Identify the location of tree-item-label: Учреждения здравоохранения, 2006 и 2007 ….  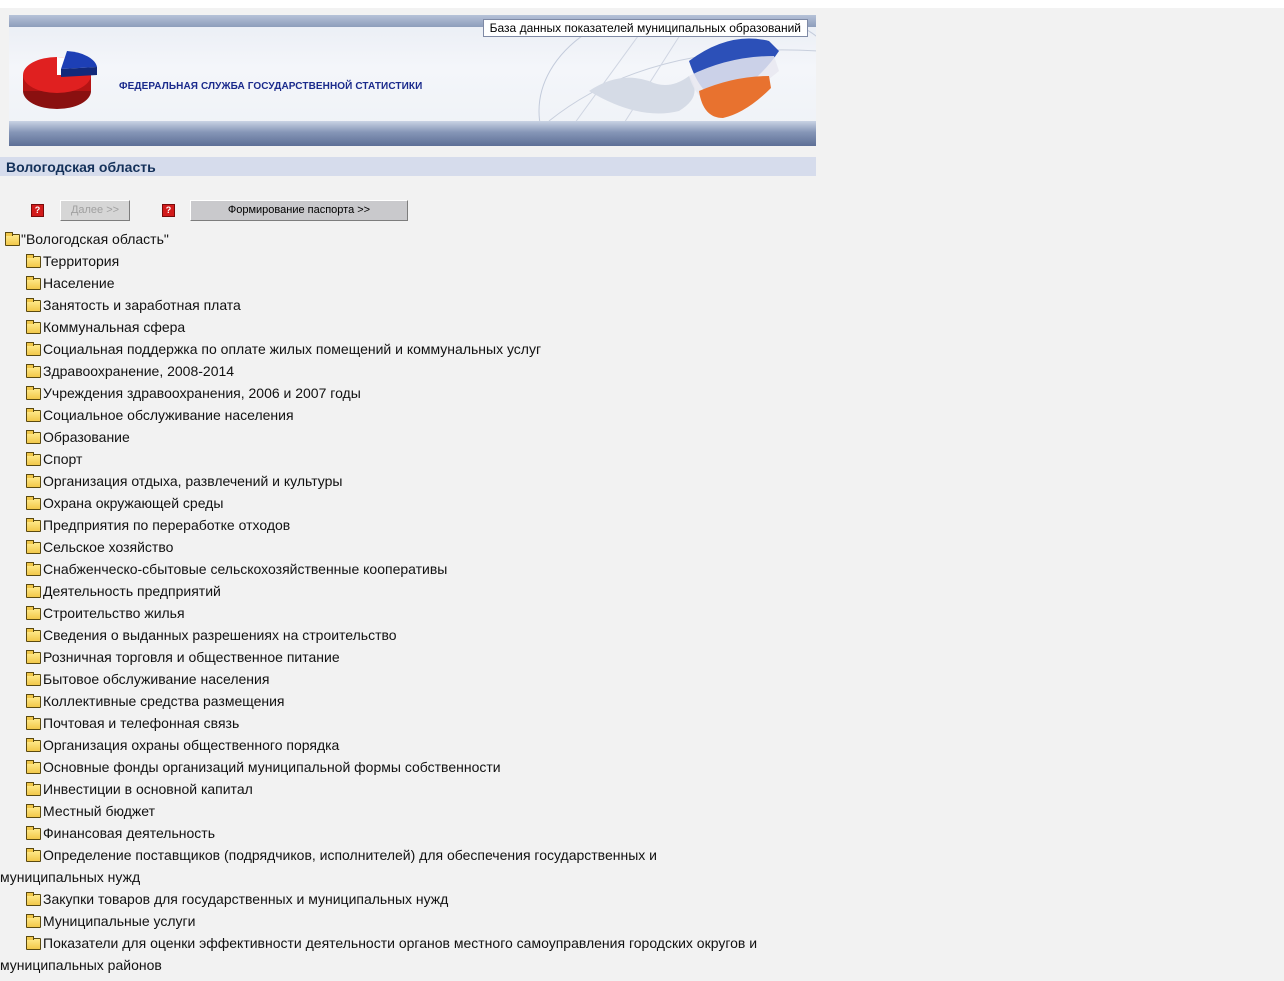
(202, 393).